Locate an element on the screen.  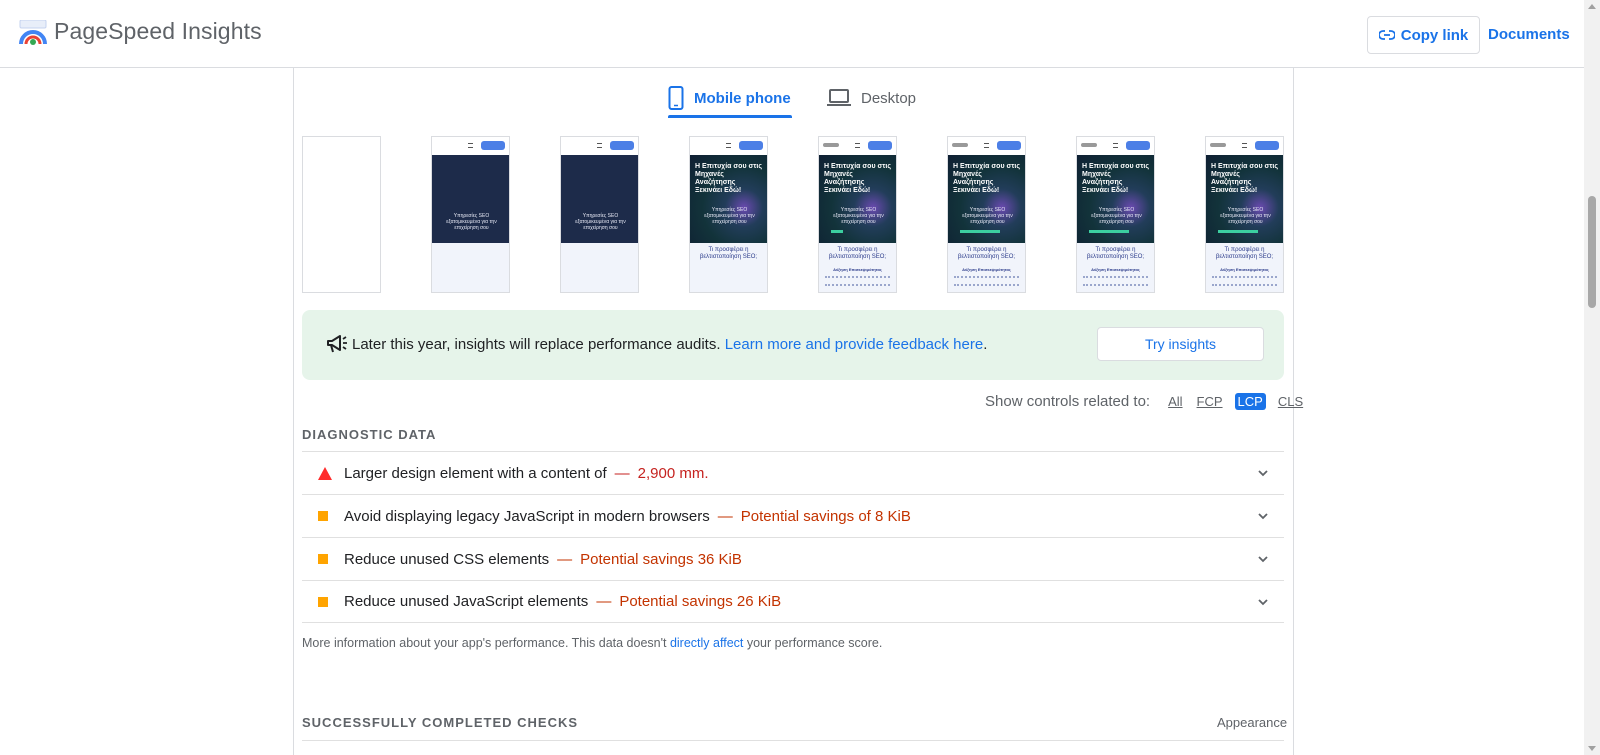
learn-more-link: Learn more and provide feedback here is located at coordinates (854, 344).